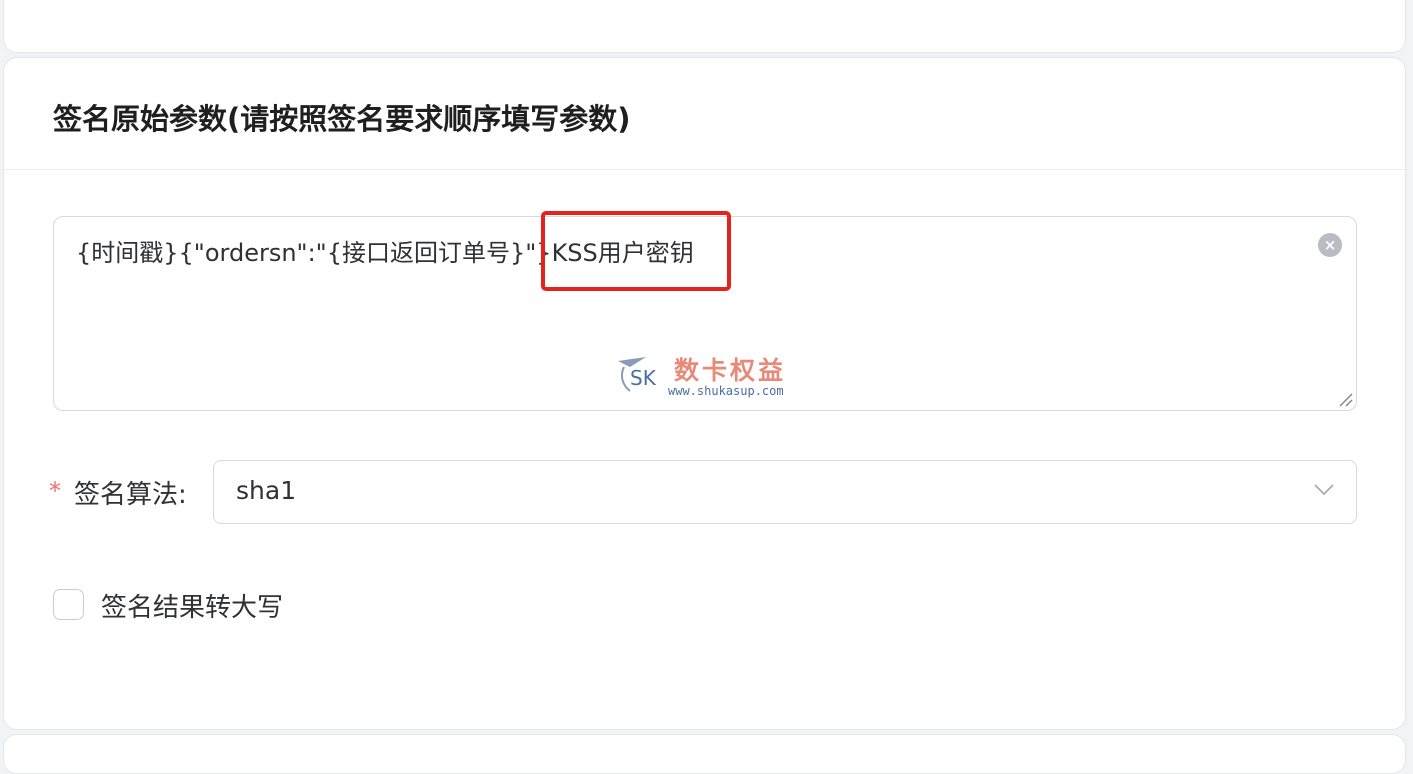 This screenshot has height=774, width=1413. What do you see at coordinates (704, 754) in the screenshot?
I see `next-section-card` at bounding box center [704, 754].